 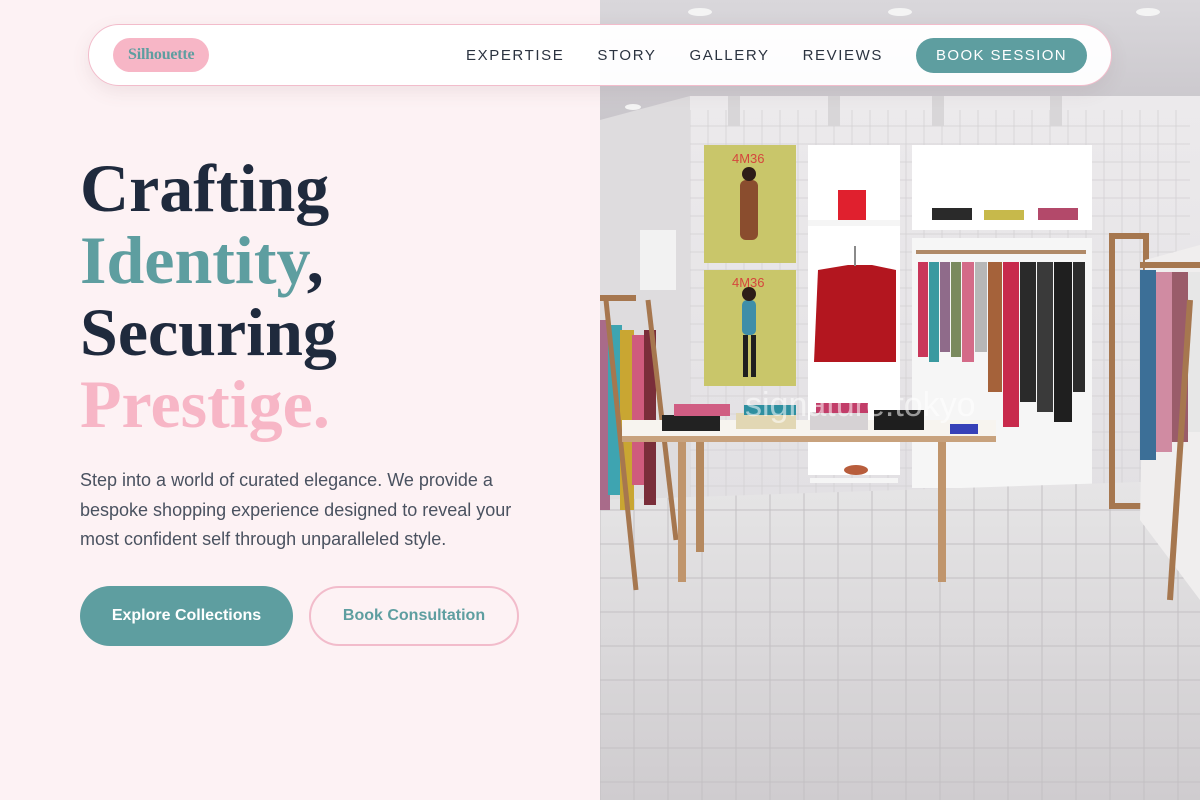 What do you see at coordinates (186, 616) in the screenshot?
I see `explore-collections-button: Explore Collections` at bounding box center [186, 616].